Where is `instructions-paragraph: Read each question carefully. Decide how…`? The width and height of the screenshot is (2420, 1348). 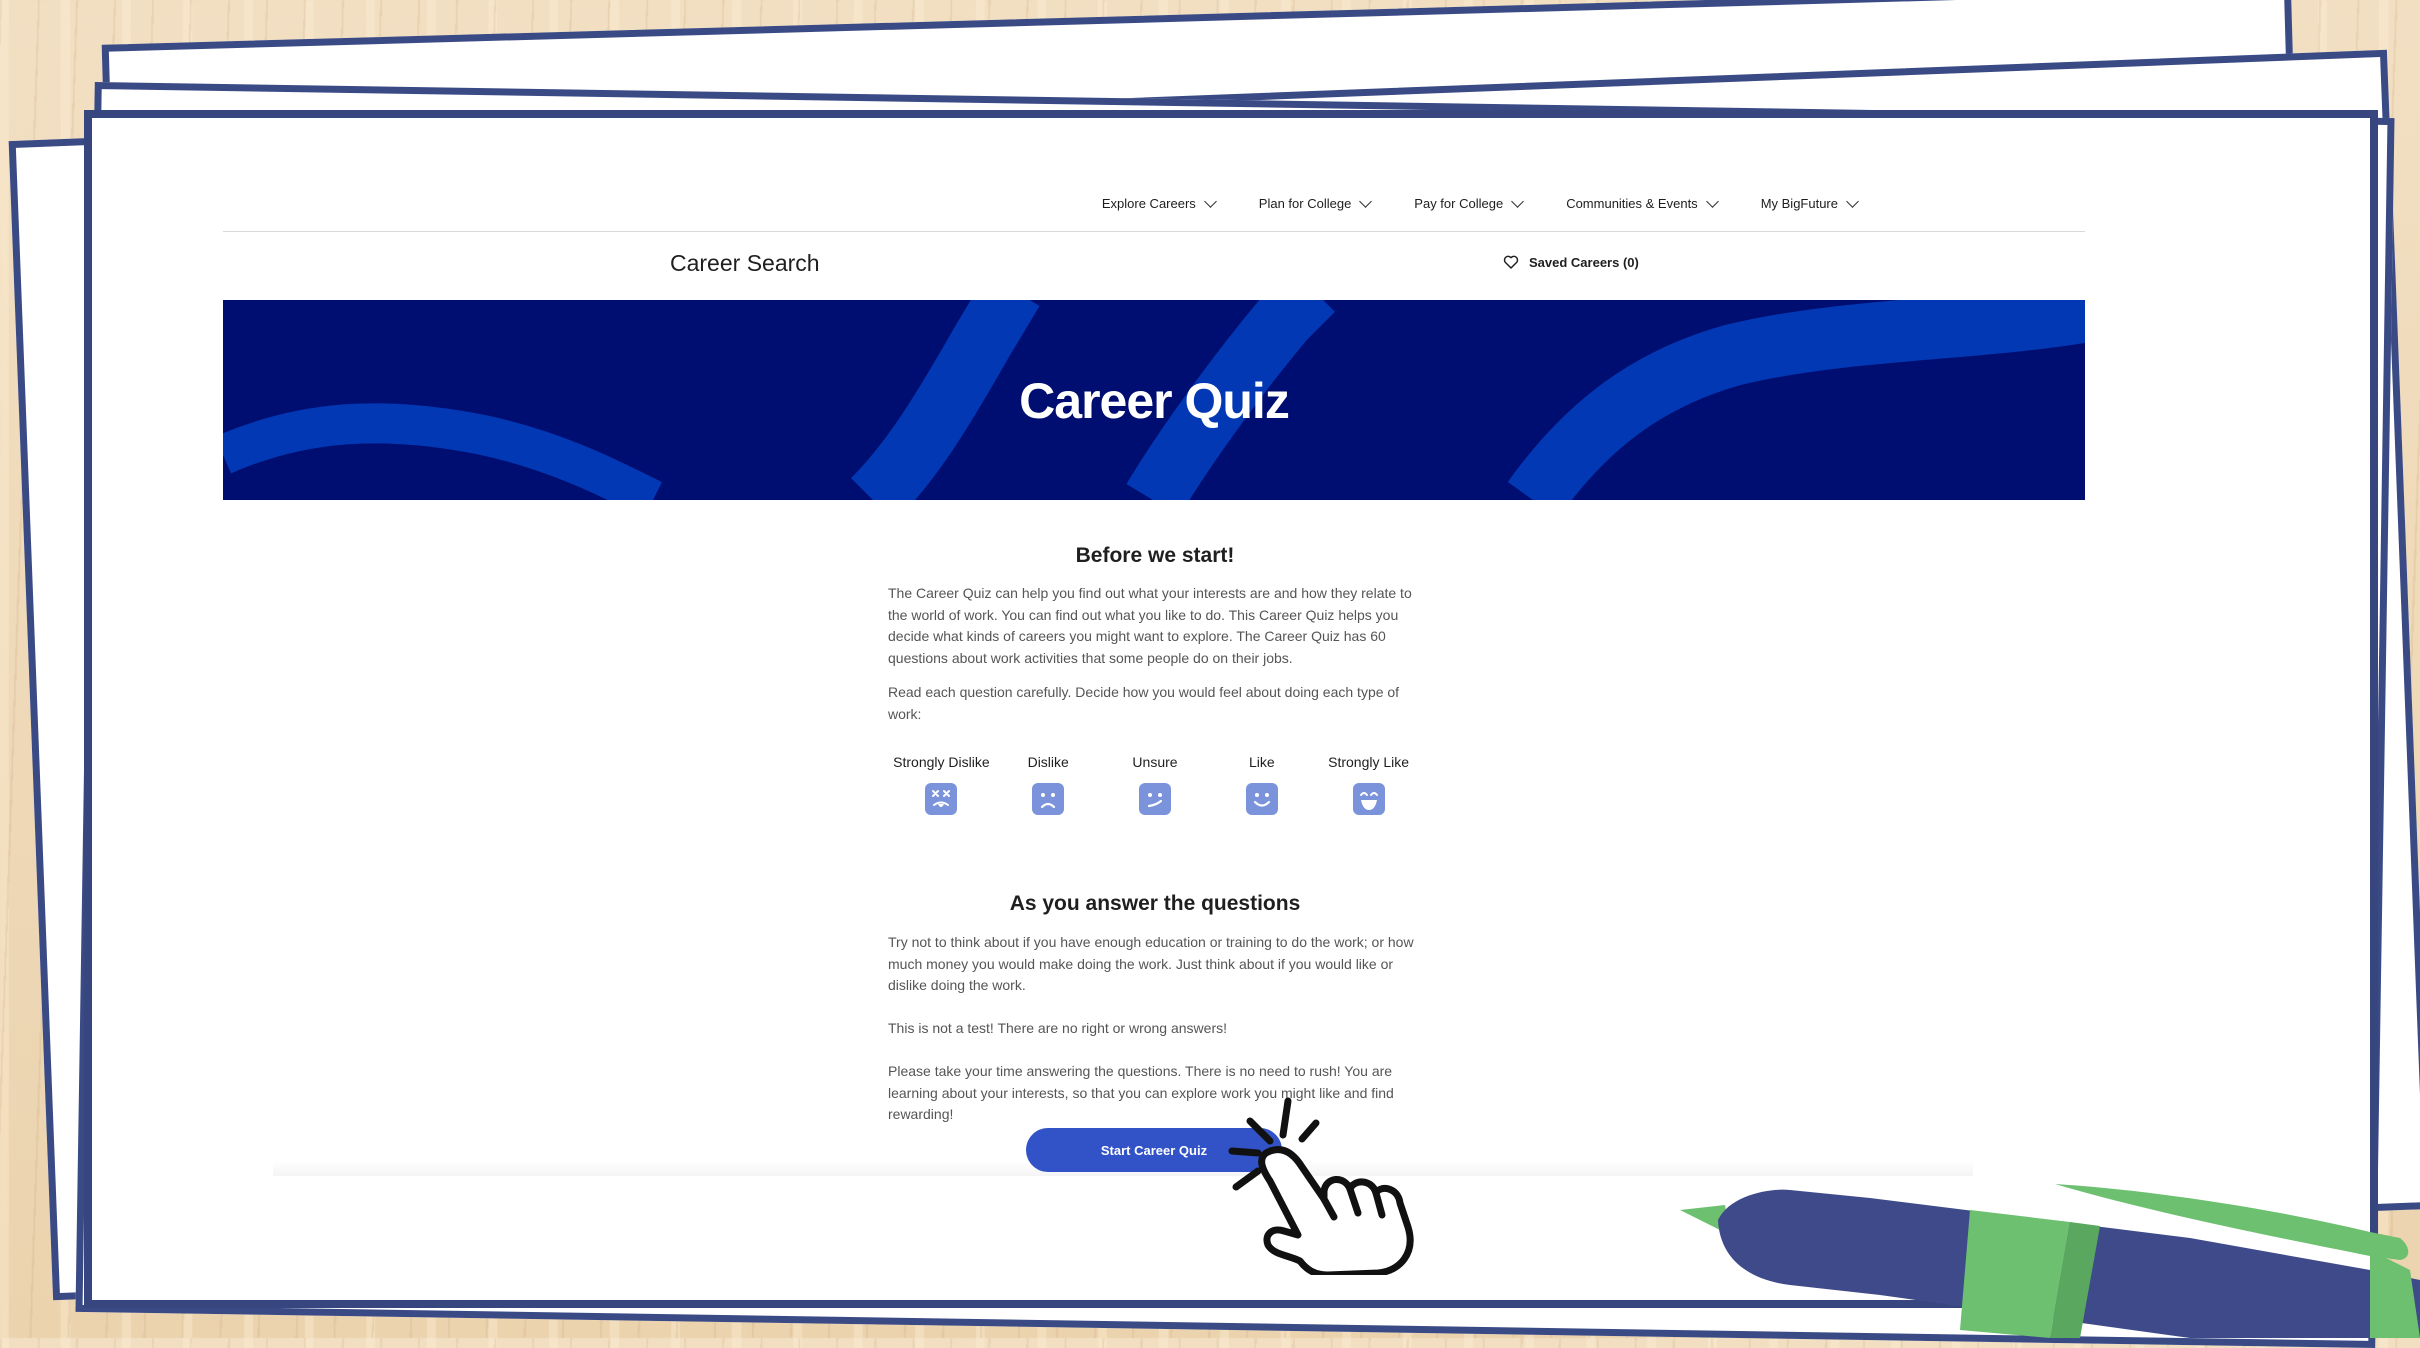 instructions-paragraph: Read each question carefully. Decide how… is located at coordinates (1144, 703).